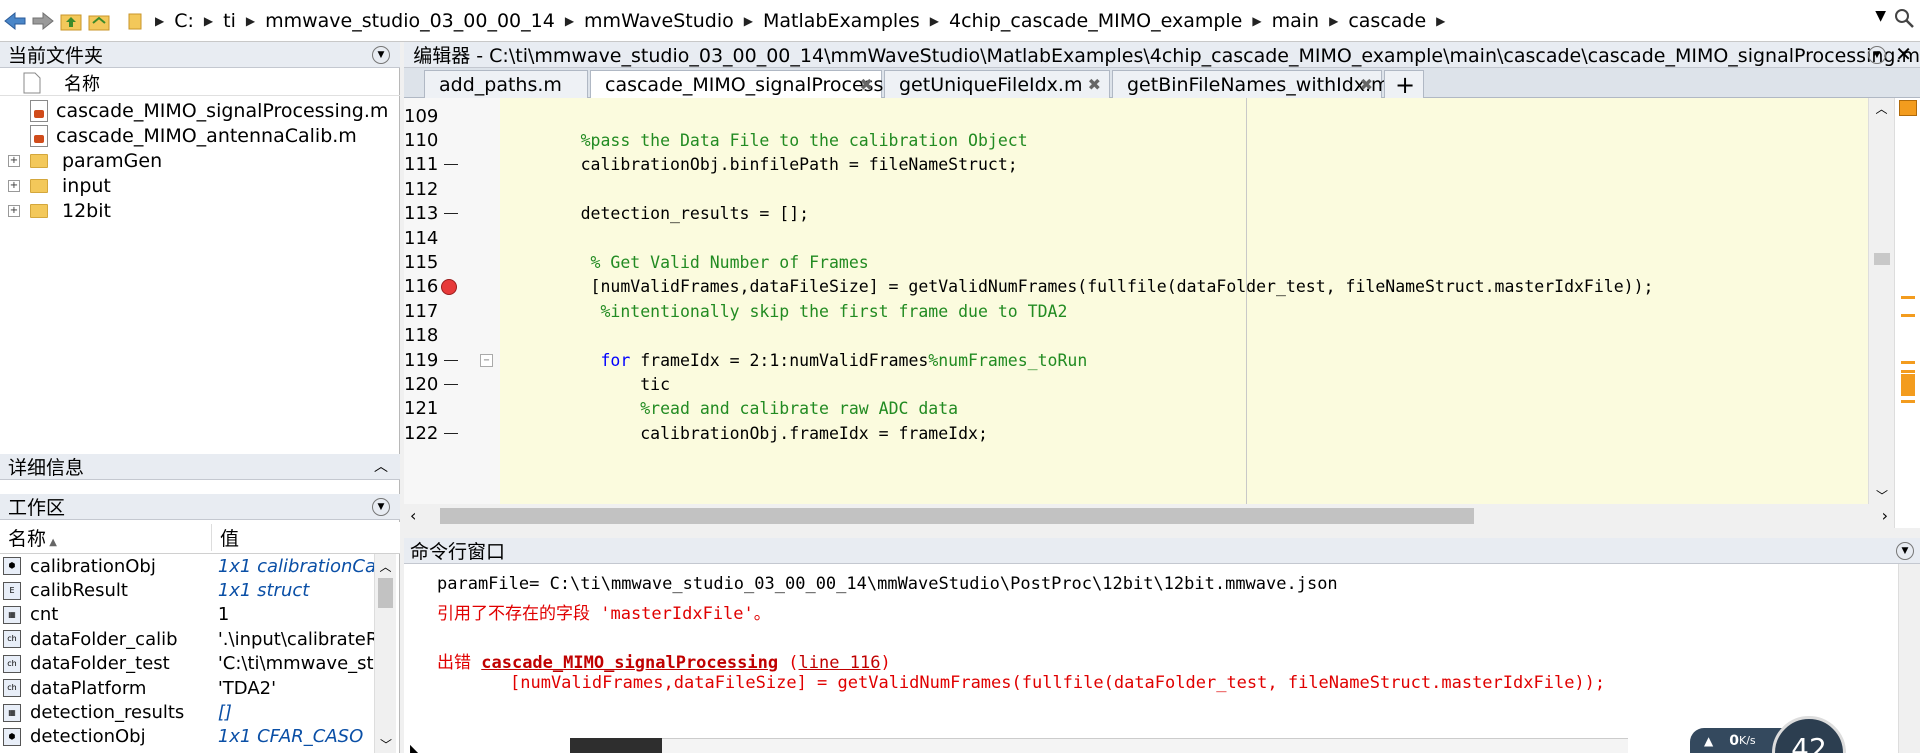 Image resolution: width=1920 pixels, height=753 pixels. I want to click on search-button, so click(1904, 20).